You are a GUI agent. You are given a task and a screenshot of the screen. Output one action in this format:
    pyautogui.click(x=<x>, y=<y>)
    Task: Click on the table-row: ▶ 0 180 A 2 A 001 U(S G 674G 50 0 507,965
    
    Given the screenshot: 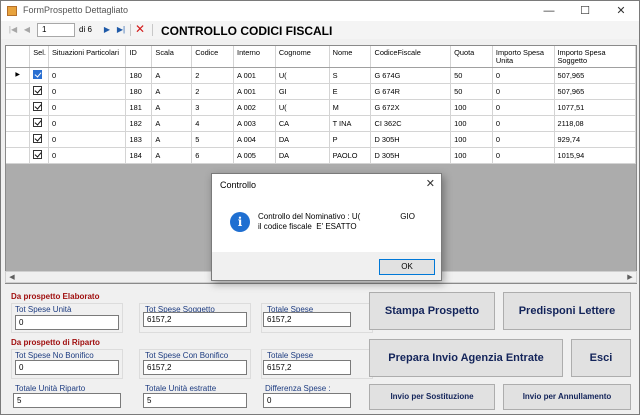 What is the action you would take?
    pyautogui.click(x=321, y=75)
    